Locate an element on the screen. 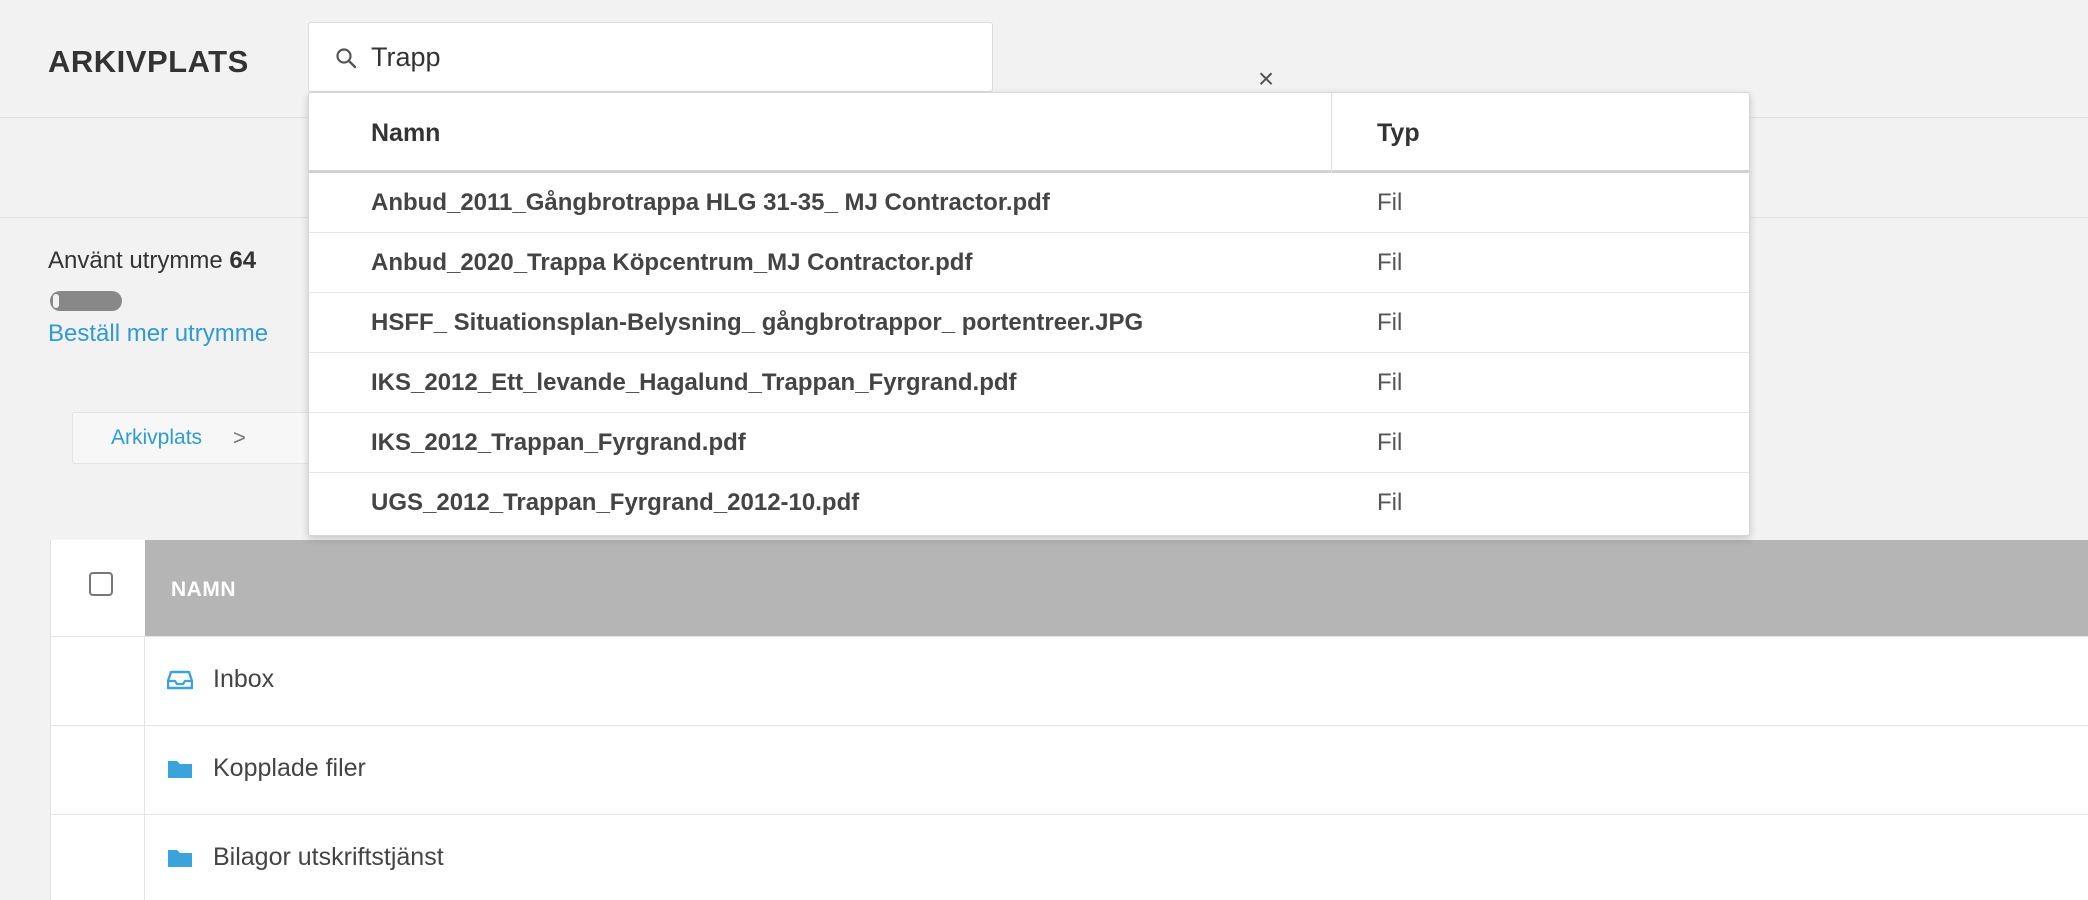 Image resolution: width=2088 pixels, height=900 pixels. search-box: × is located at coordinates (791, 57).